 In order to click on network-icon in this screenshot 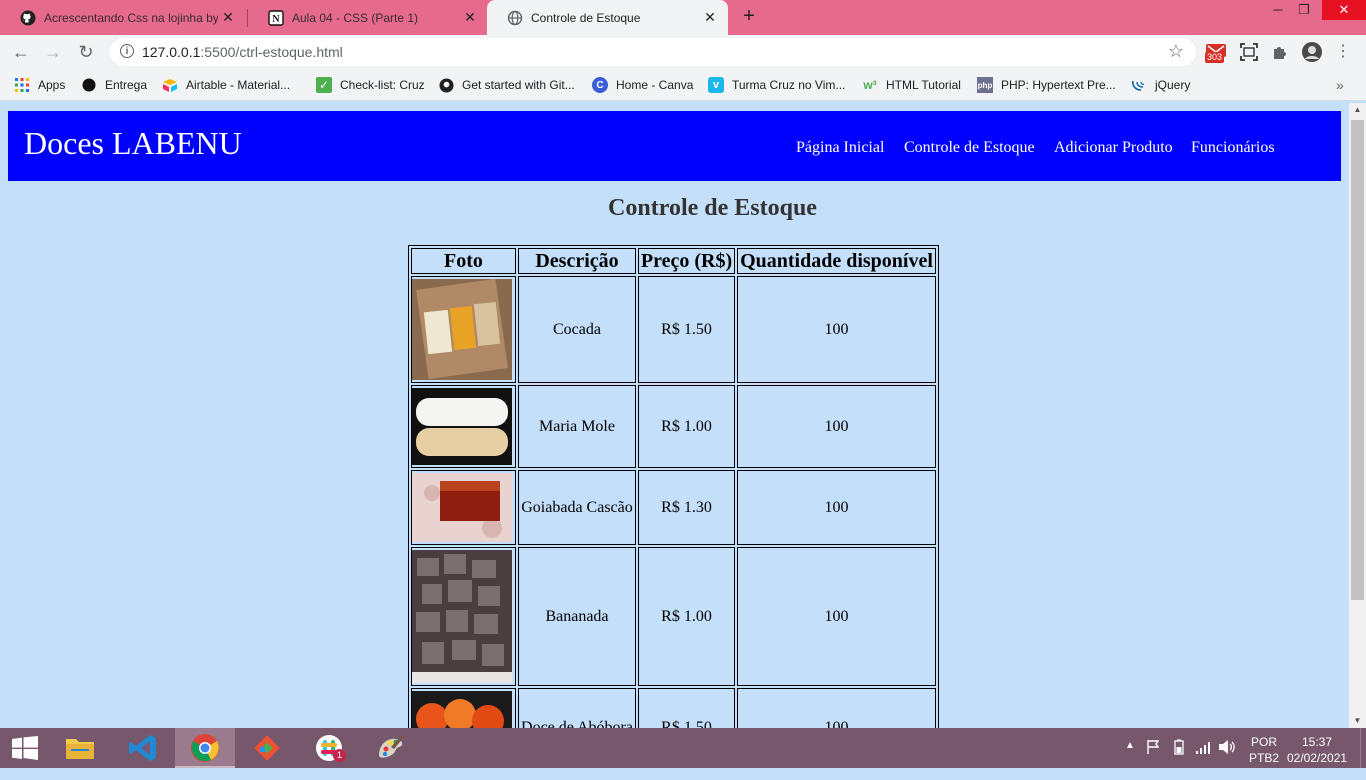, I will do `click(1203, 759)`.